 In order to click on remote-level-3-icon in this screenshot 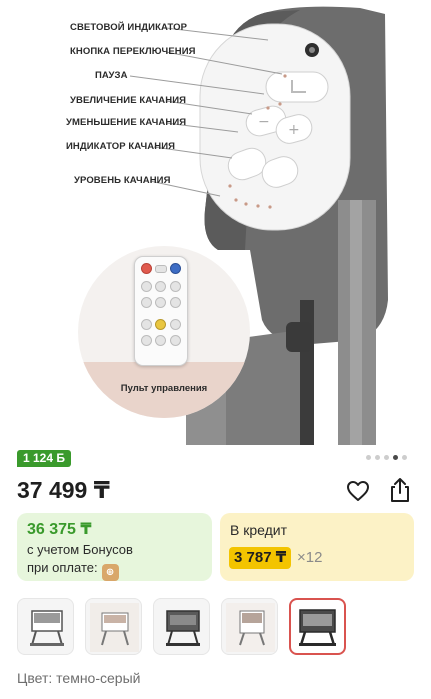, I will do `click(175, 324)`.